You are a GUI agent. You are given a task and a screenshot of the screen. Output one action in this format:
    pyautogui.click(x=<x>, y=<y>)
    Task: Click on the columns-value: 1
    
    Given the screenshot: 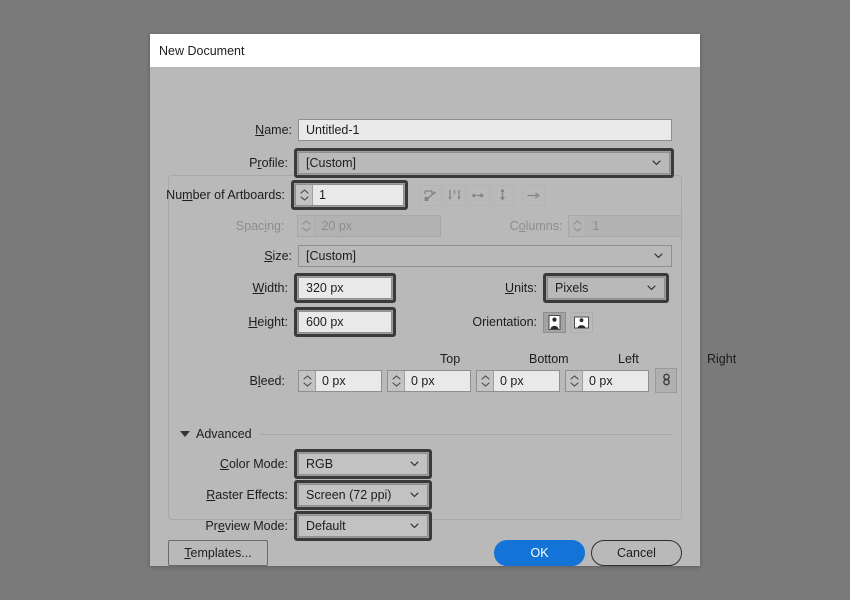 What is the action you would take?
    pyautogui.click(x=596, y=226)
    